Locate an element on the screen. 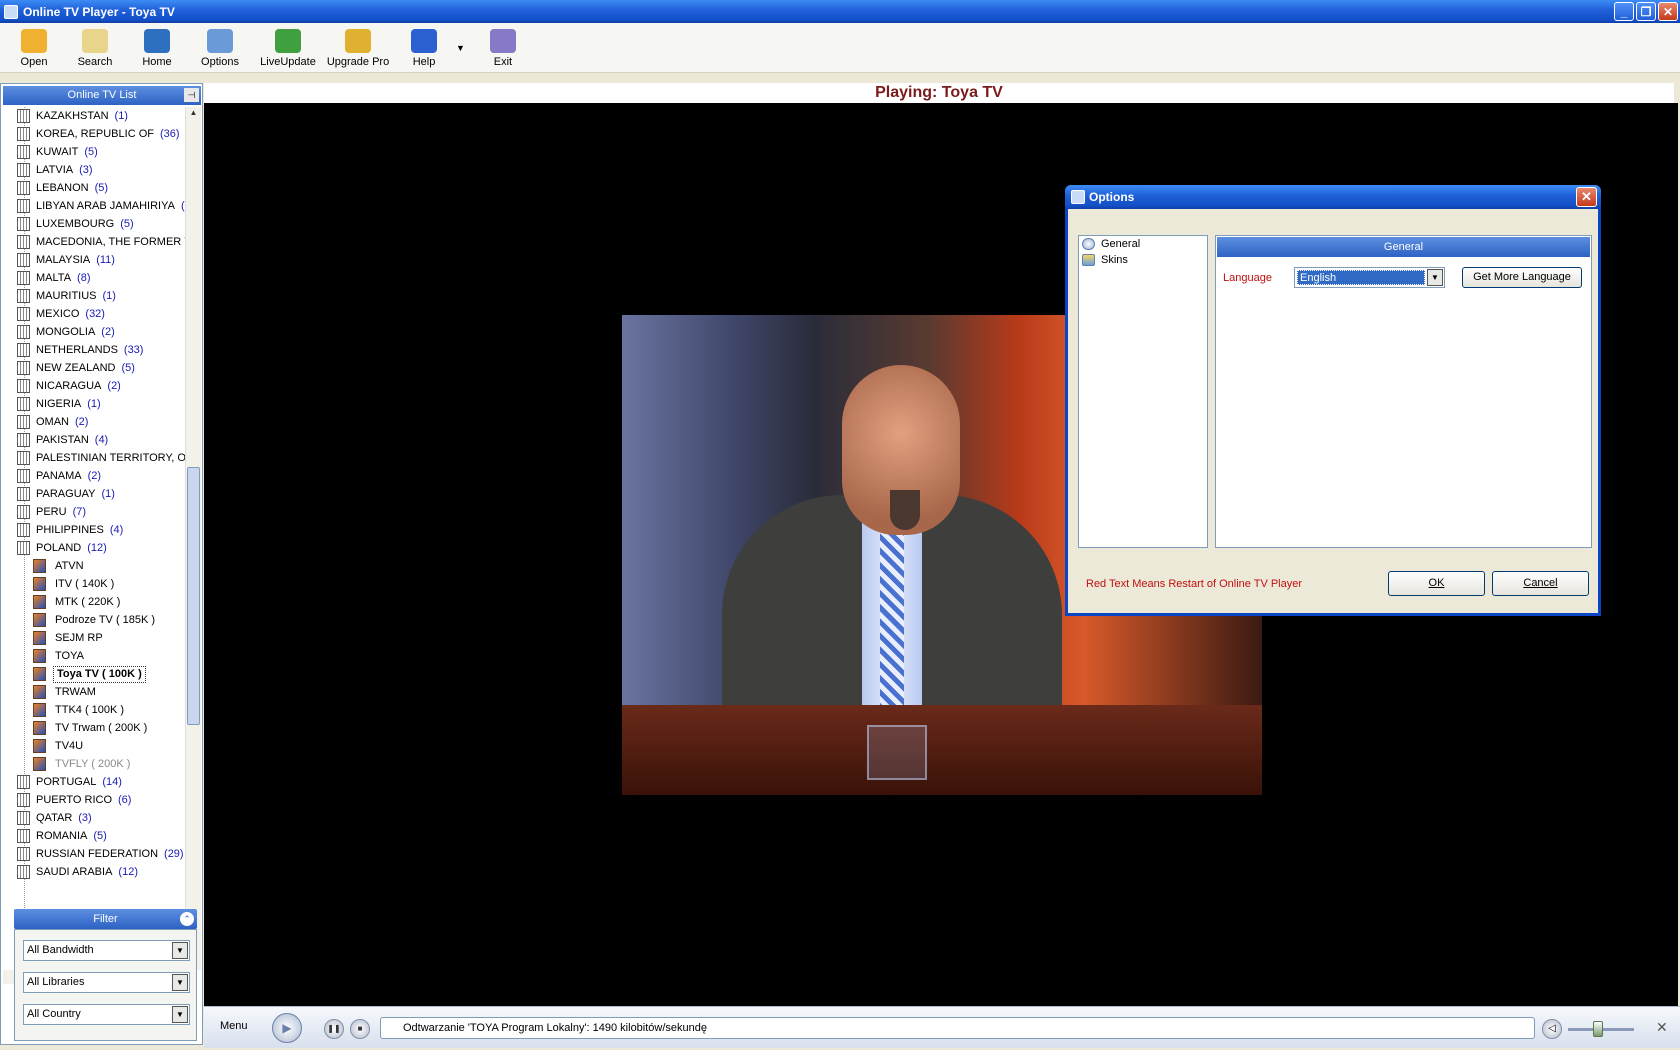 Image resolution: width=1680 pixels, height=1050 pixels. country-item: MACEDONIA, THE FORMER YU is located at coordinates (94, 242).